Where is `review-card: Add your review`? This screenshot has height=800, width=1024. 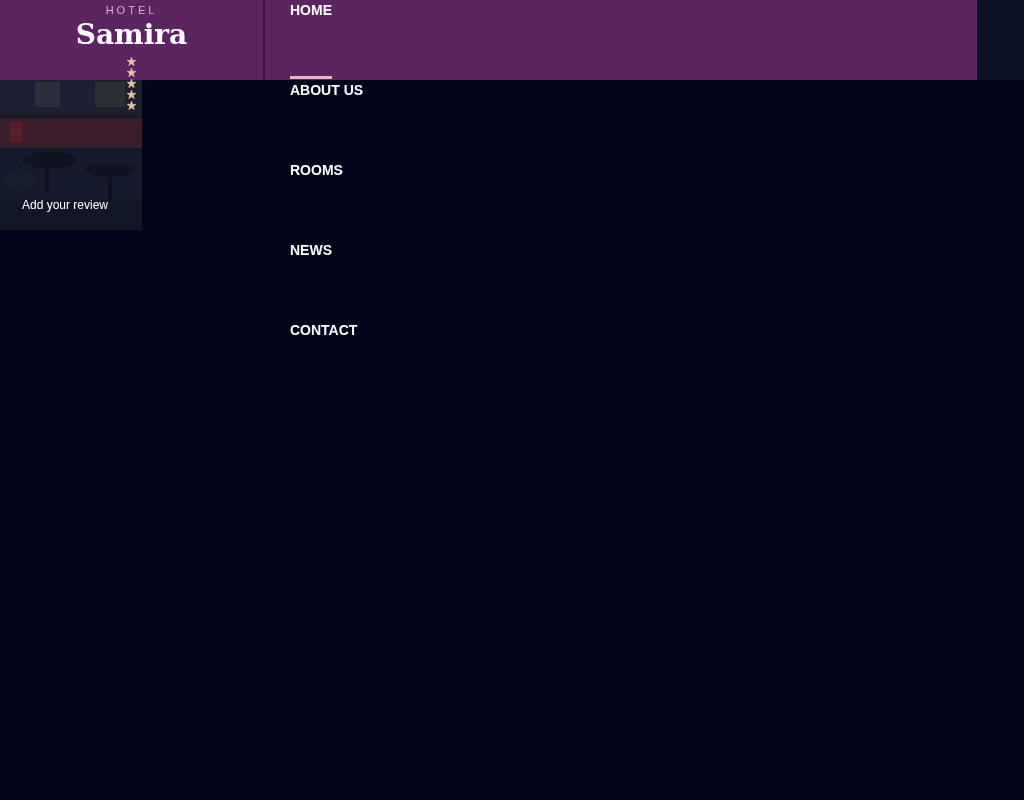 review-card: Add your review is located at coordinates (71, 155).